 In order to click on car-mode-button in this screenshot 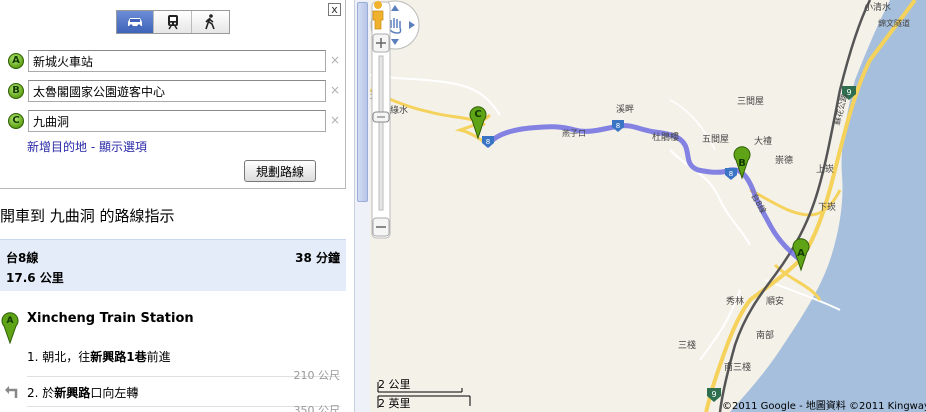, I will do `click(136, 22)`.